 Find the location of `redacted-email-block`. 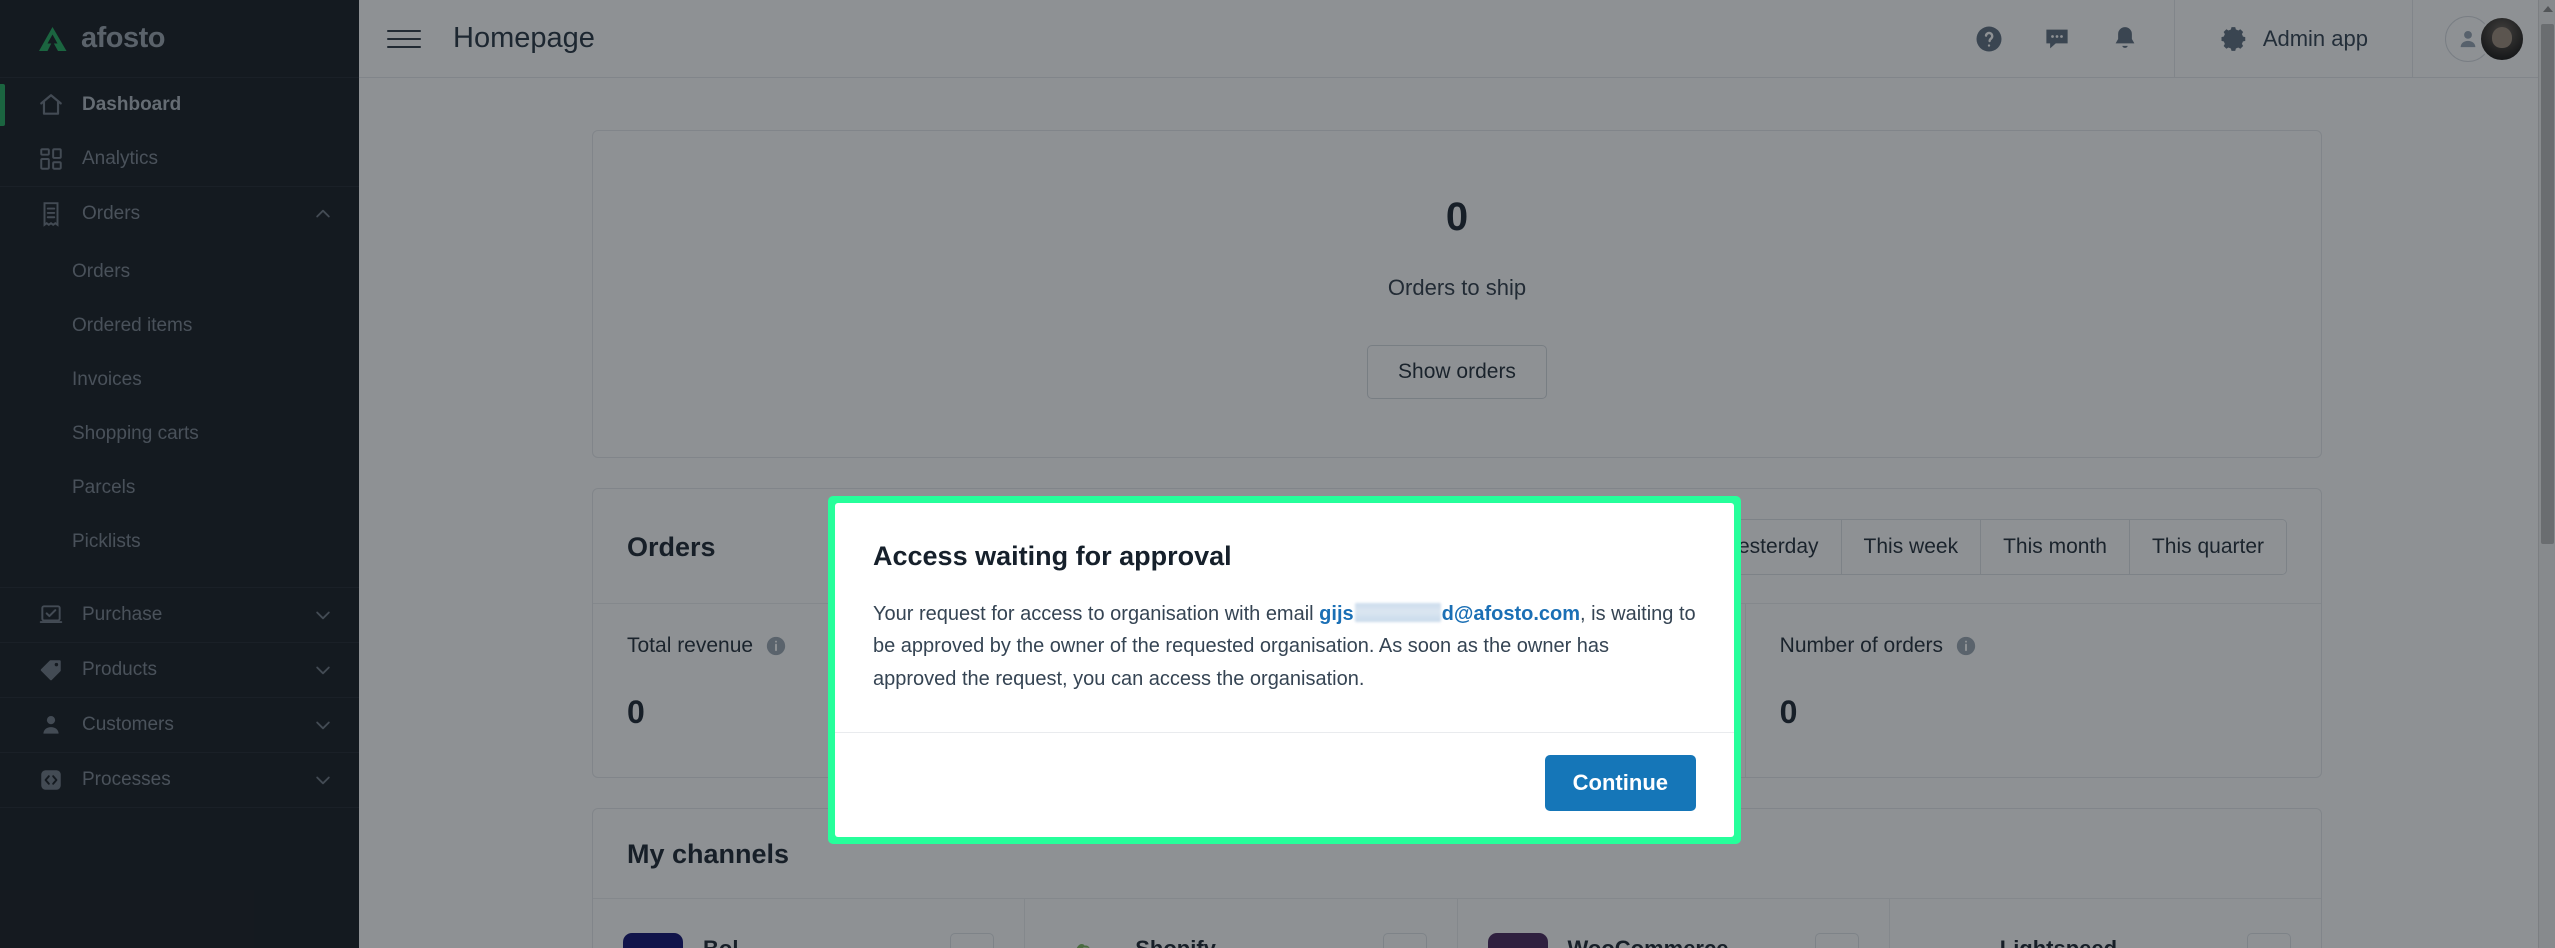

redacted-email-block is located at coordinates (1397, 612).